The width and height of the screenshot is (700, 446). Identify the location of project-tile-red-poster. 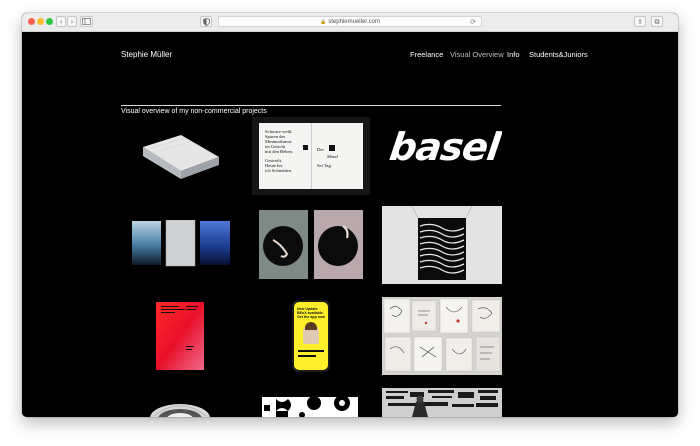
(180, 336).